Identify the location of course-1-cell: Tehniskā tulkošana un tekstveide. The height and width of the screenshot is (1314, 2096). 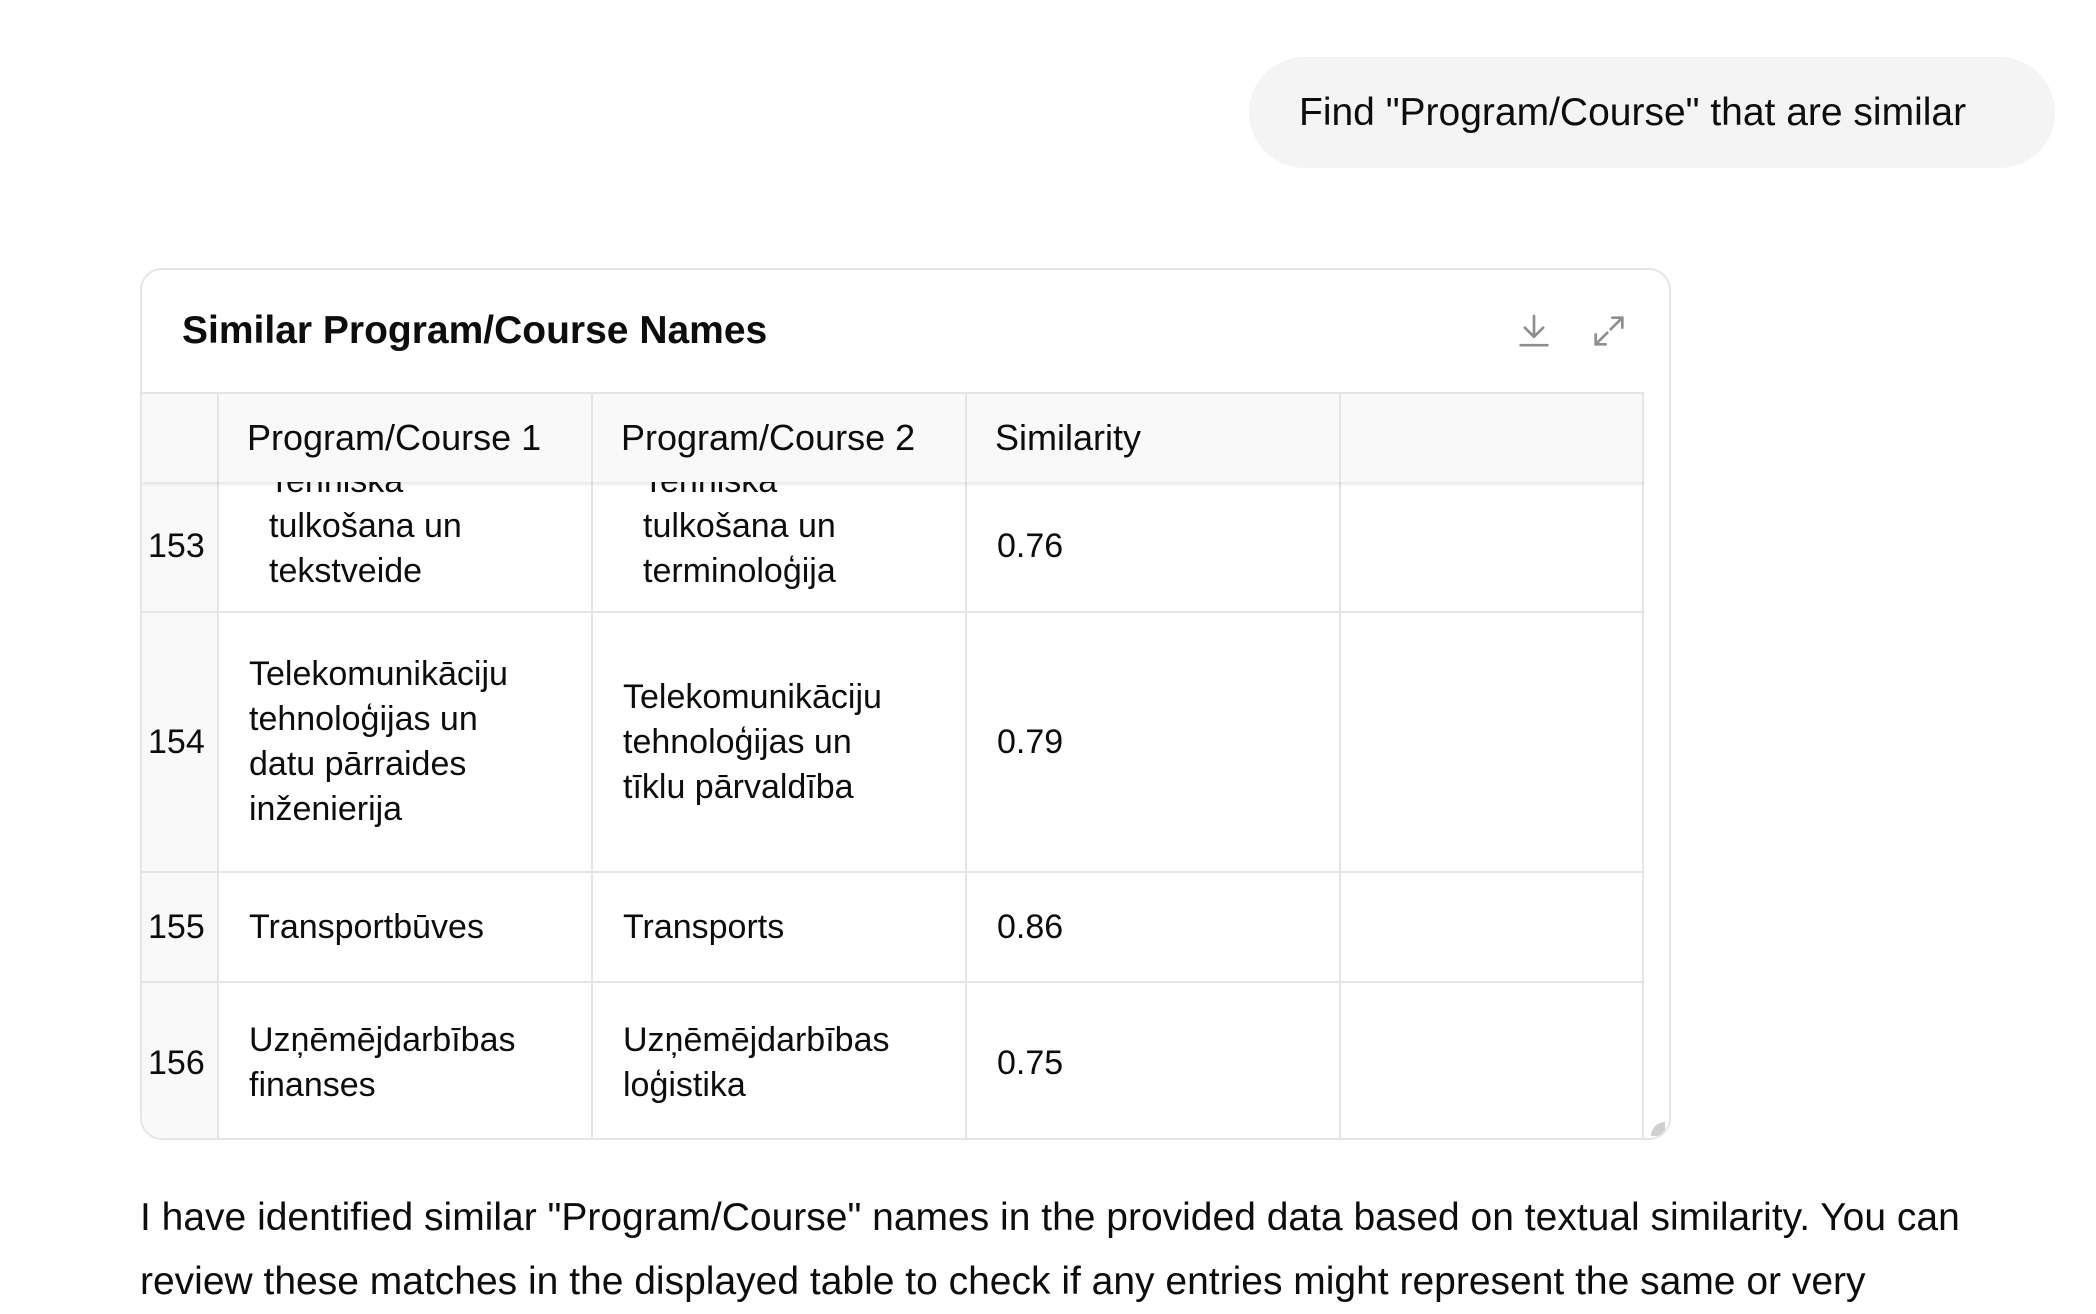
(406, 546).